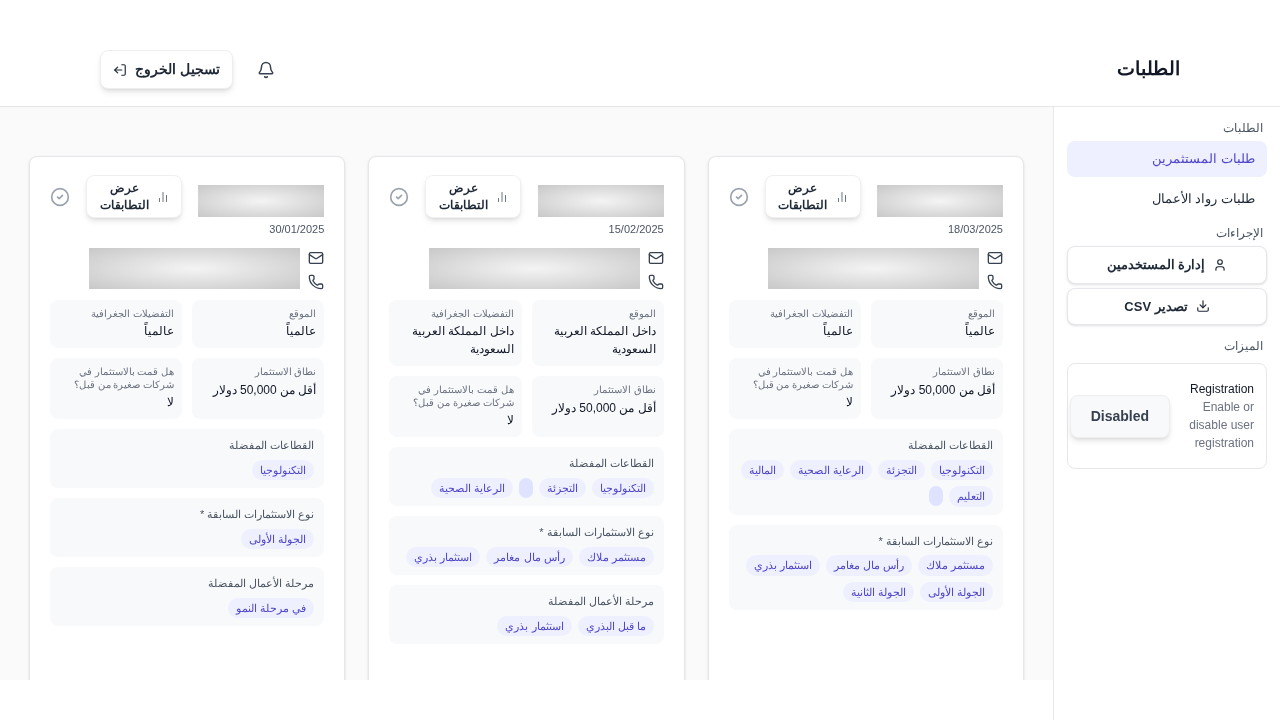 This screenshot has height=720, width=1280. I want to click on download-icon, so click(1202, 306).